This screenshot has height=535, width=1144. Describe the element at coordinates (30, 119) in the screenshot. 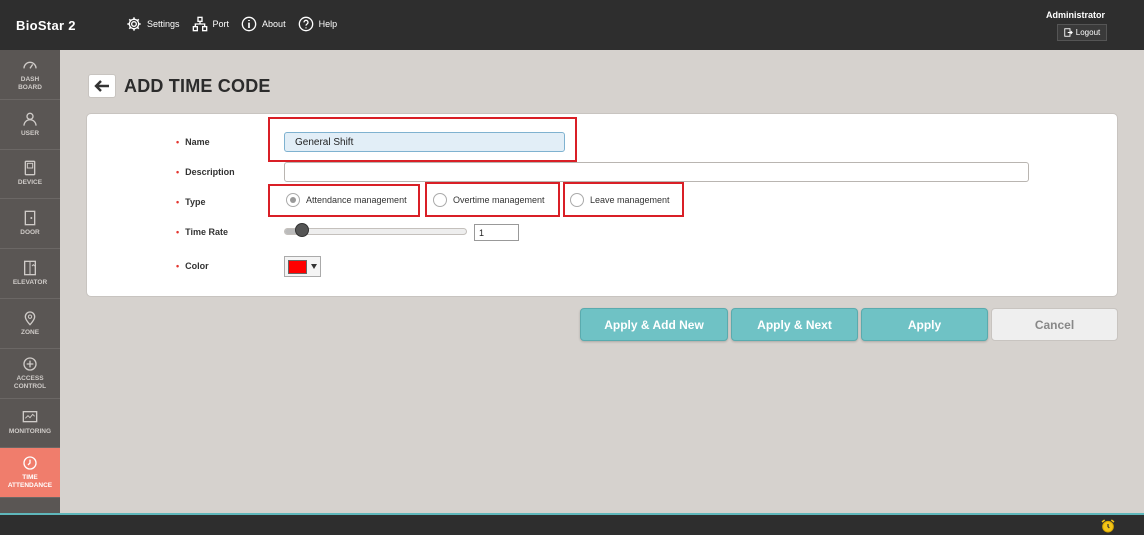

I see `user-icon` at that location.